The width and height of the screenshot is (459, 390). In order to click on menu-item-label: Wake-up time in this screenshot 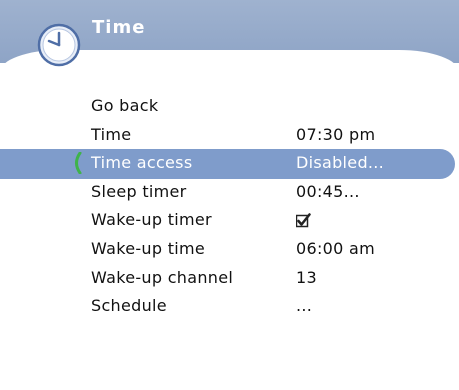, I will do `click(148, 248)`.